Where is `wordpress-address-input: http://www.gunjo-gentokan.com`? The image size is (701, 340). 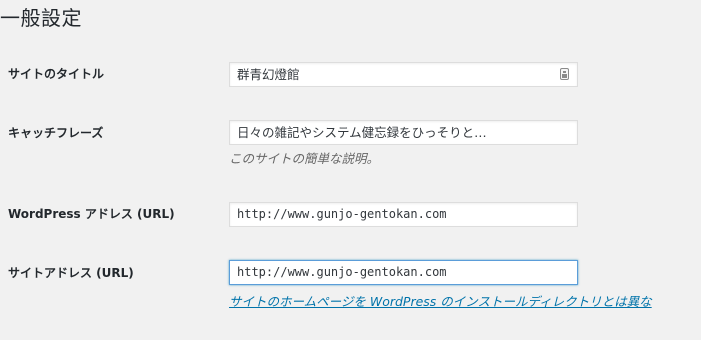
wordpress-address-input: http://www.gunjo-gentokan.com is located at coordinates (403, 214).